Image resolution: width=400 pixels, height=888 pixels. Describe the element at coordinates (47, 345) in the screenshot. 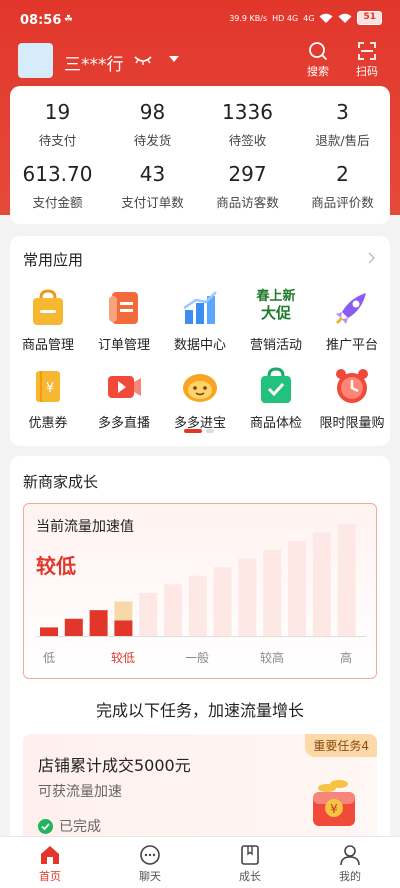

I see `app-label: 商品管理` at that location.